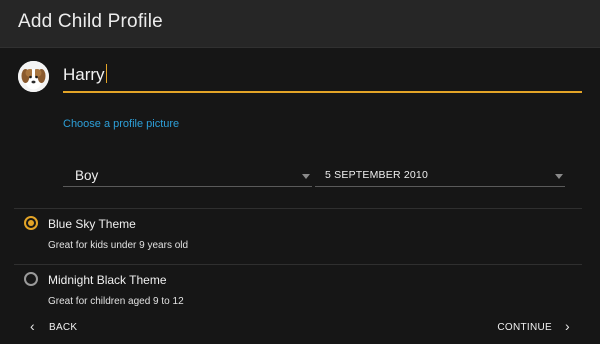  I want to click on child-name-value: Harry, so click(84, 74).